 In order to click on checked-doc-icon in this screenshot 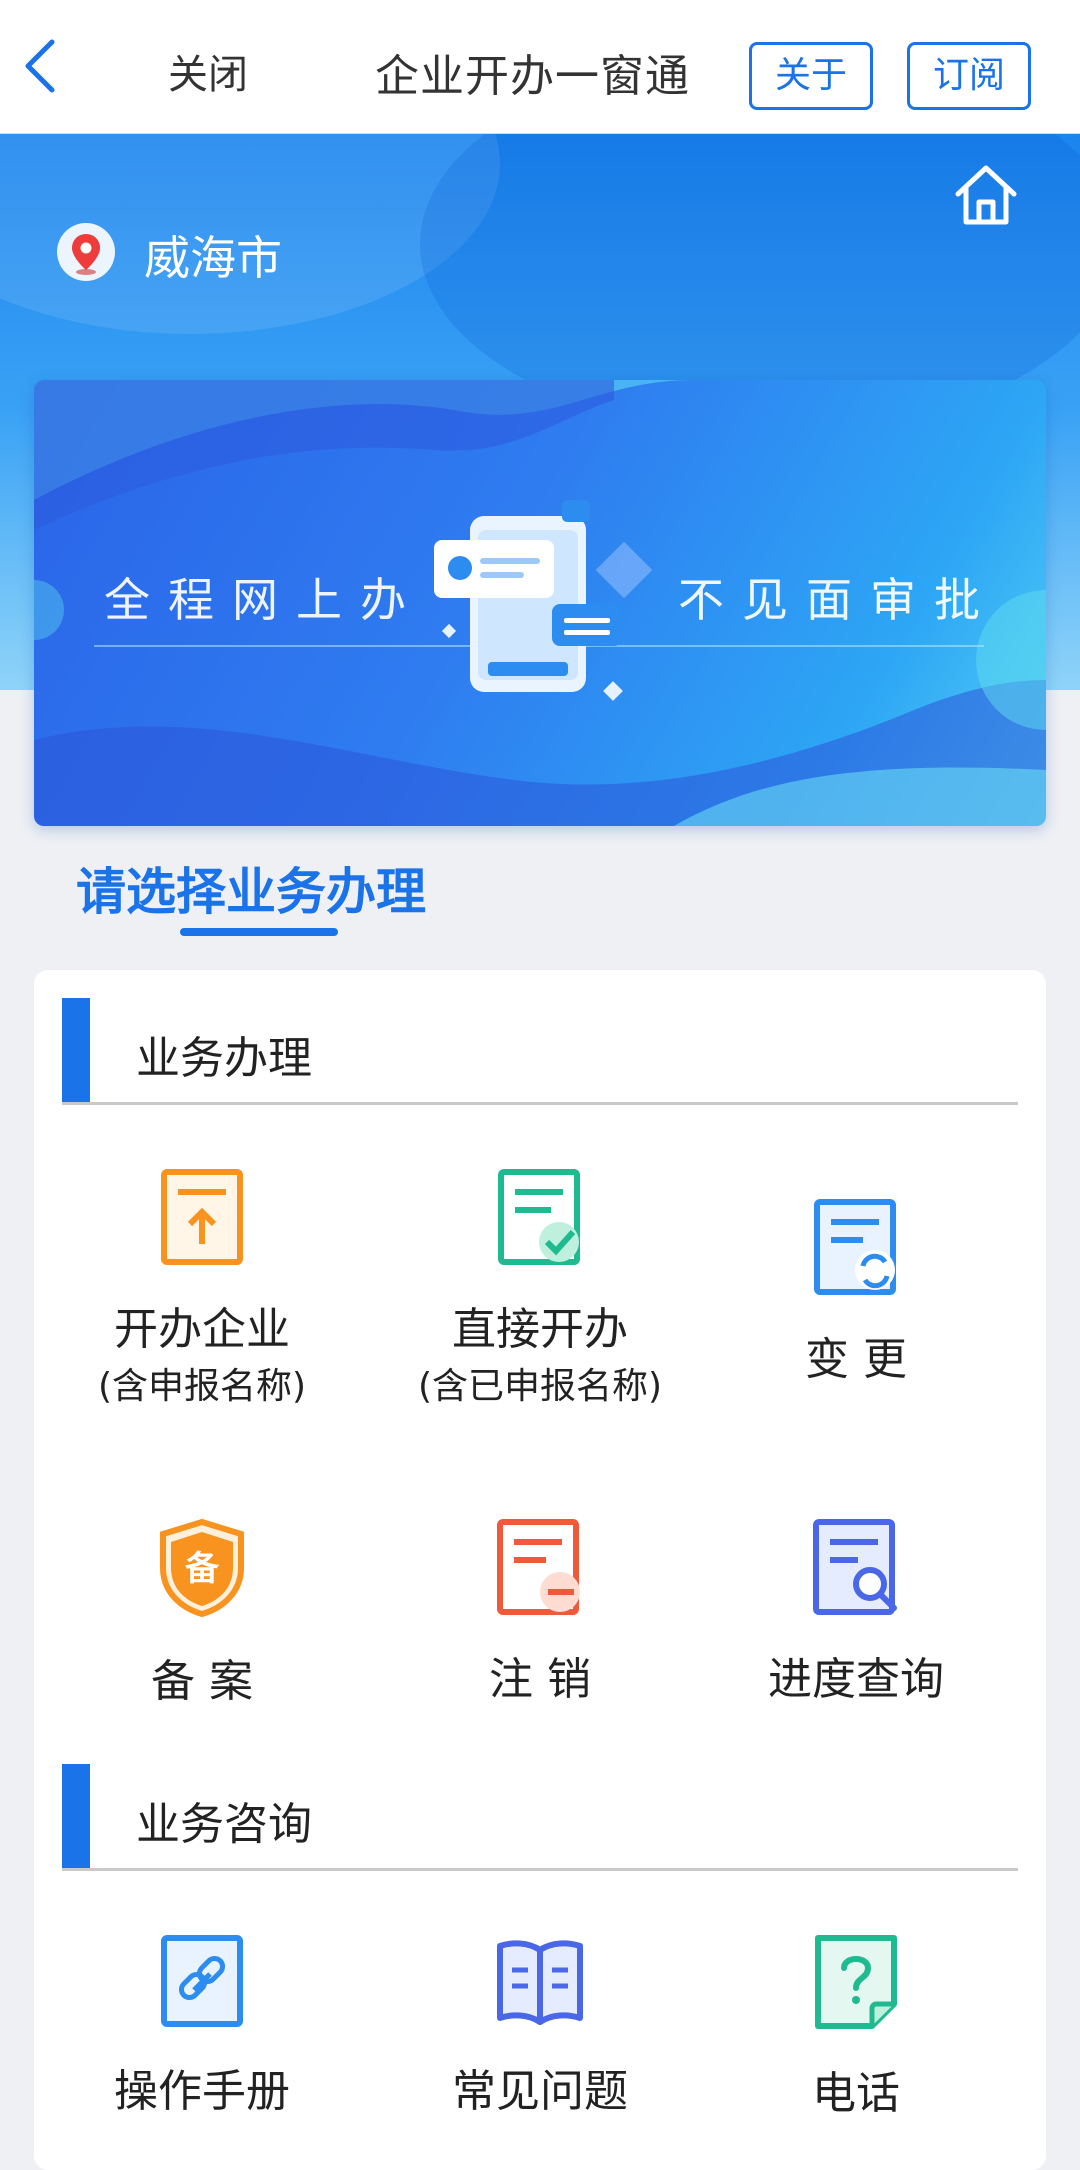, I will do `click(539, 1217)`.